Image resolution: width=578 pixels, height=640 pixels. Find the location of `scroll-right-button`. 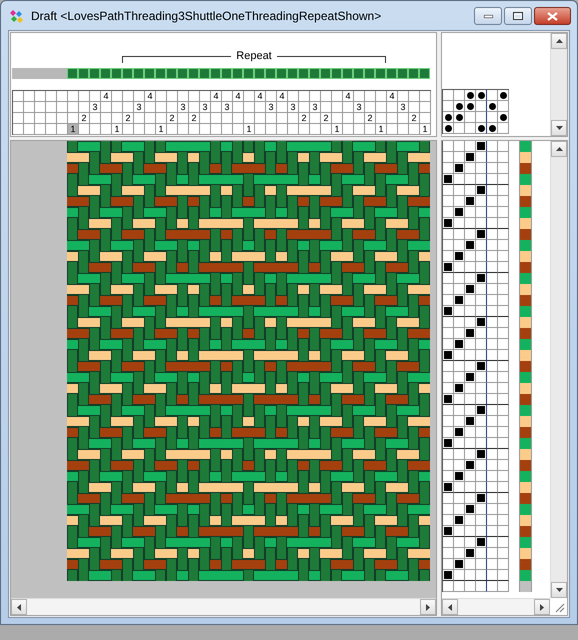

scroll-right-button is located at coordinates (428, 607).